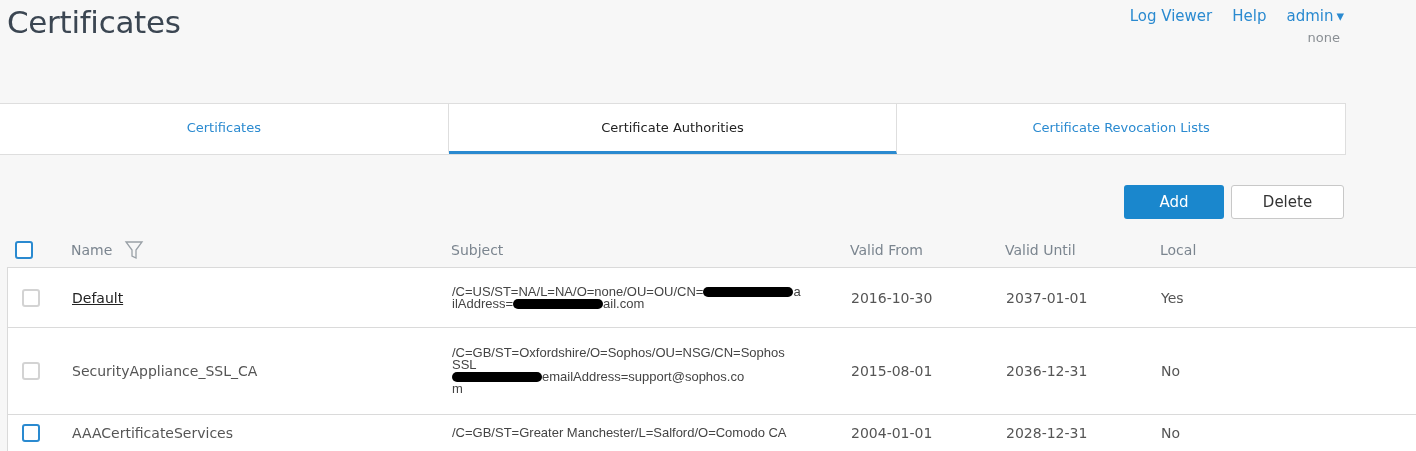 The height and width of the screenshot is (451, 1416). I want to click on column-header: Local, so click(1178, 250).